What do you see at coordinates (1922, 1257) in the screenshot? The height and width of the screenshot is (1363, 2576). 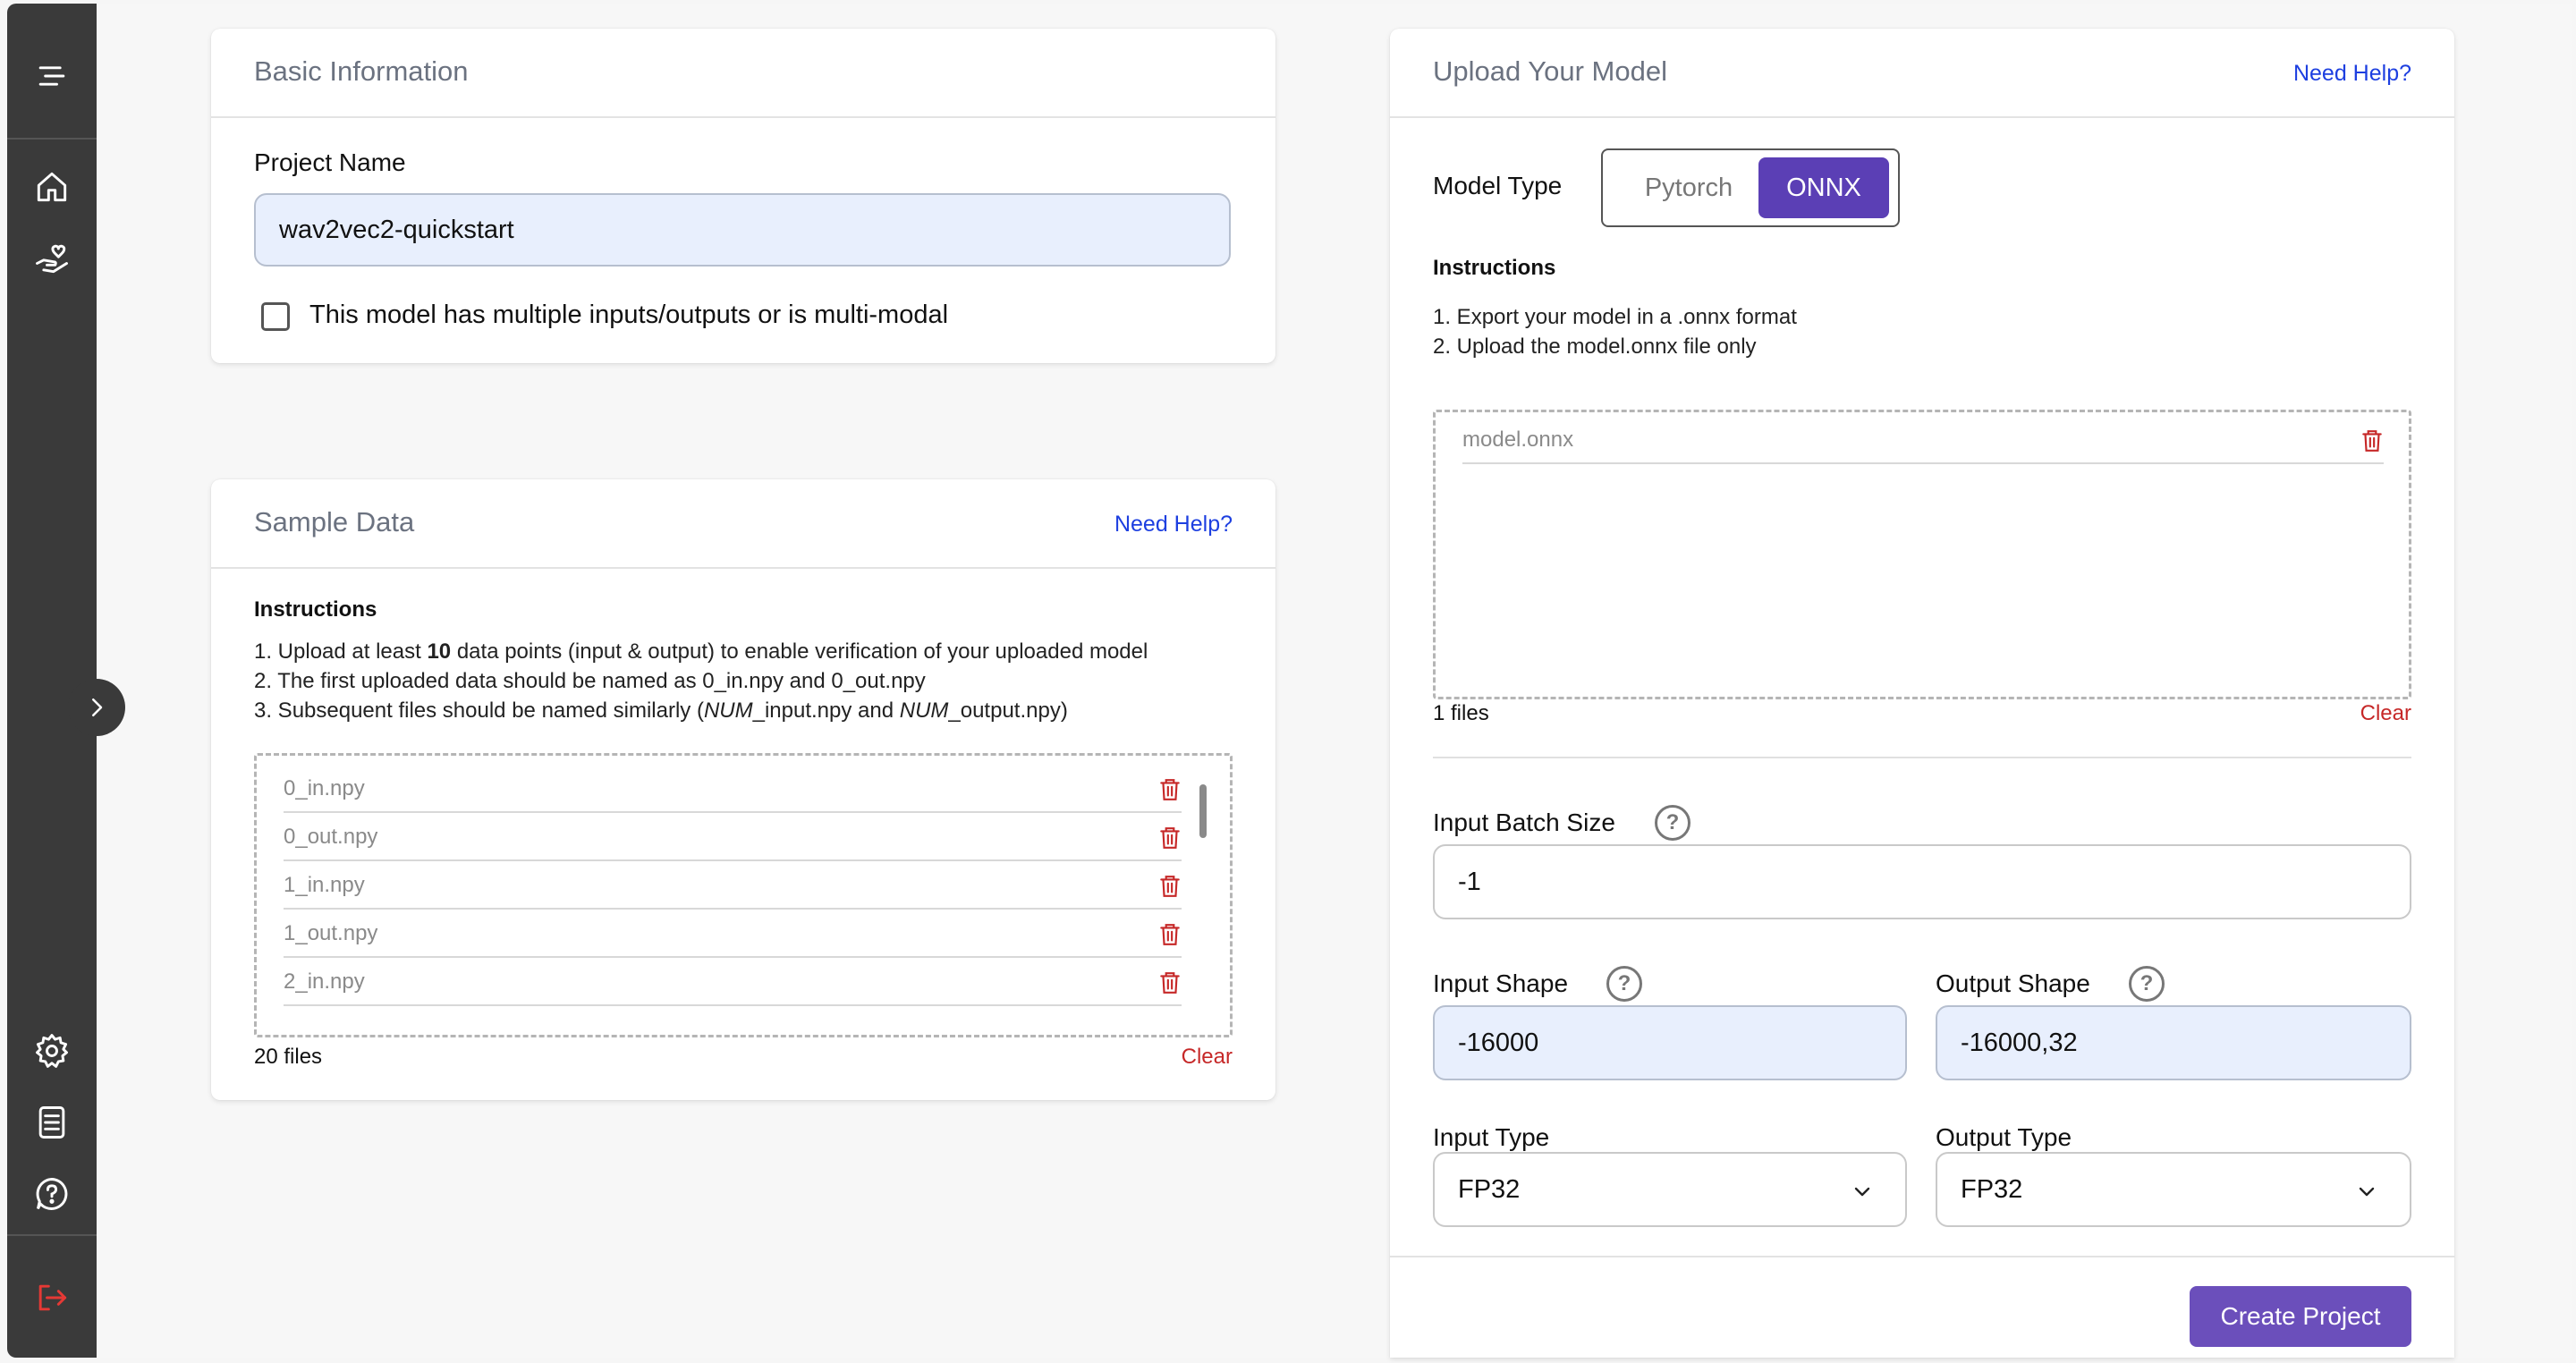 I see `footer-divider` at bounding box center [1922, 1257].